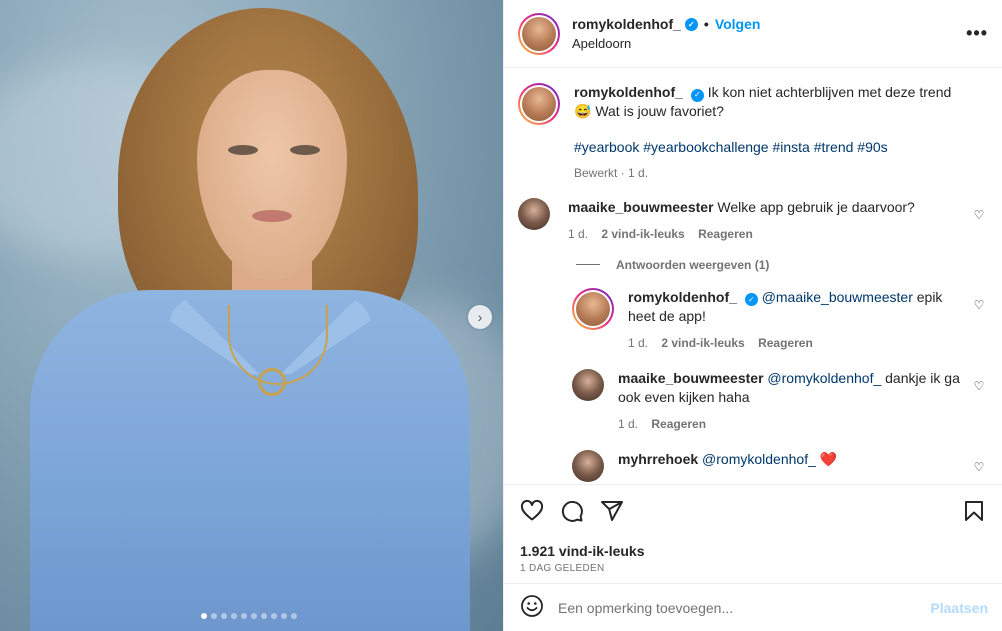 The width and height of the screenshot is (1002, 631). Describe the element at coordinates (781, 265) in the screenshot. I see `view-replies-button: Antwoorden weergeven (1)` at that location.